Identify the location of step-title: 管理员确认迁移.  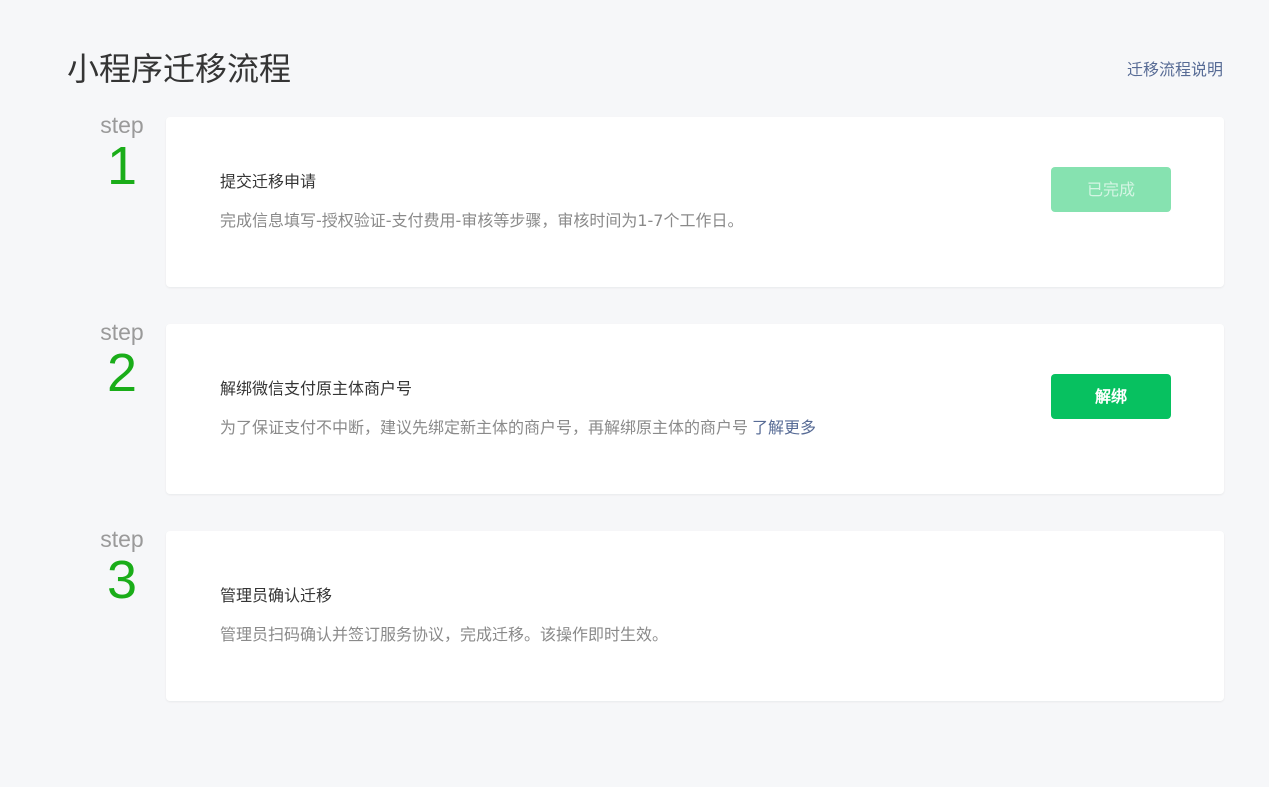
(276, 595).